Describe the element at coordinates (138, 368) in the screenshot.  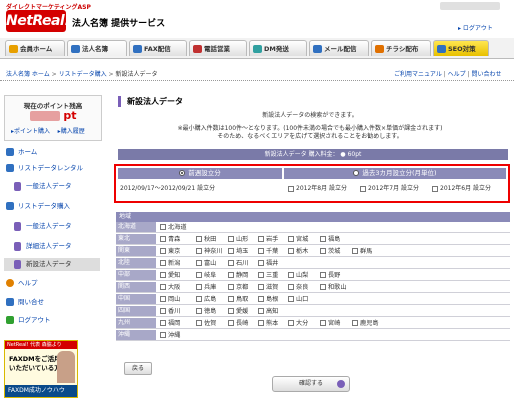
I see `back-button: 戻る` at that location.